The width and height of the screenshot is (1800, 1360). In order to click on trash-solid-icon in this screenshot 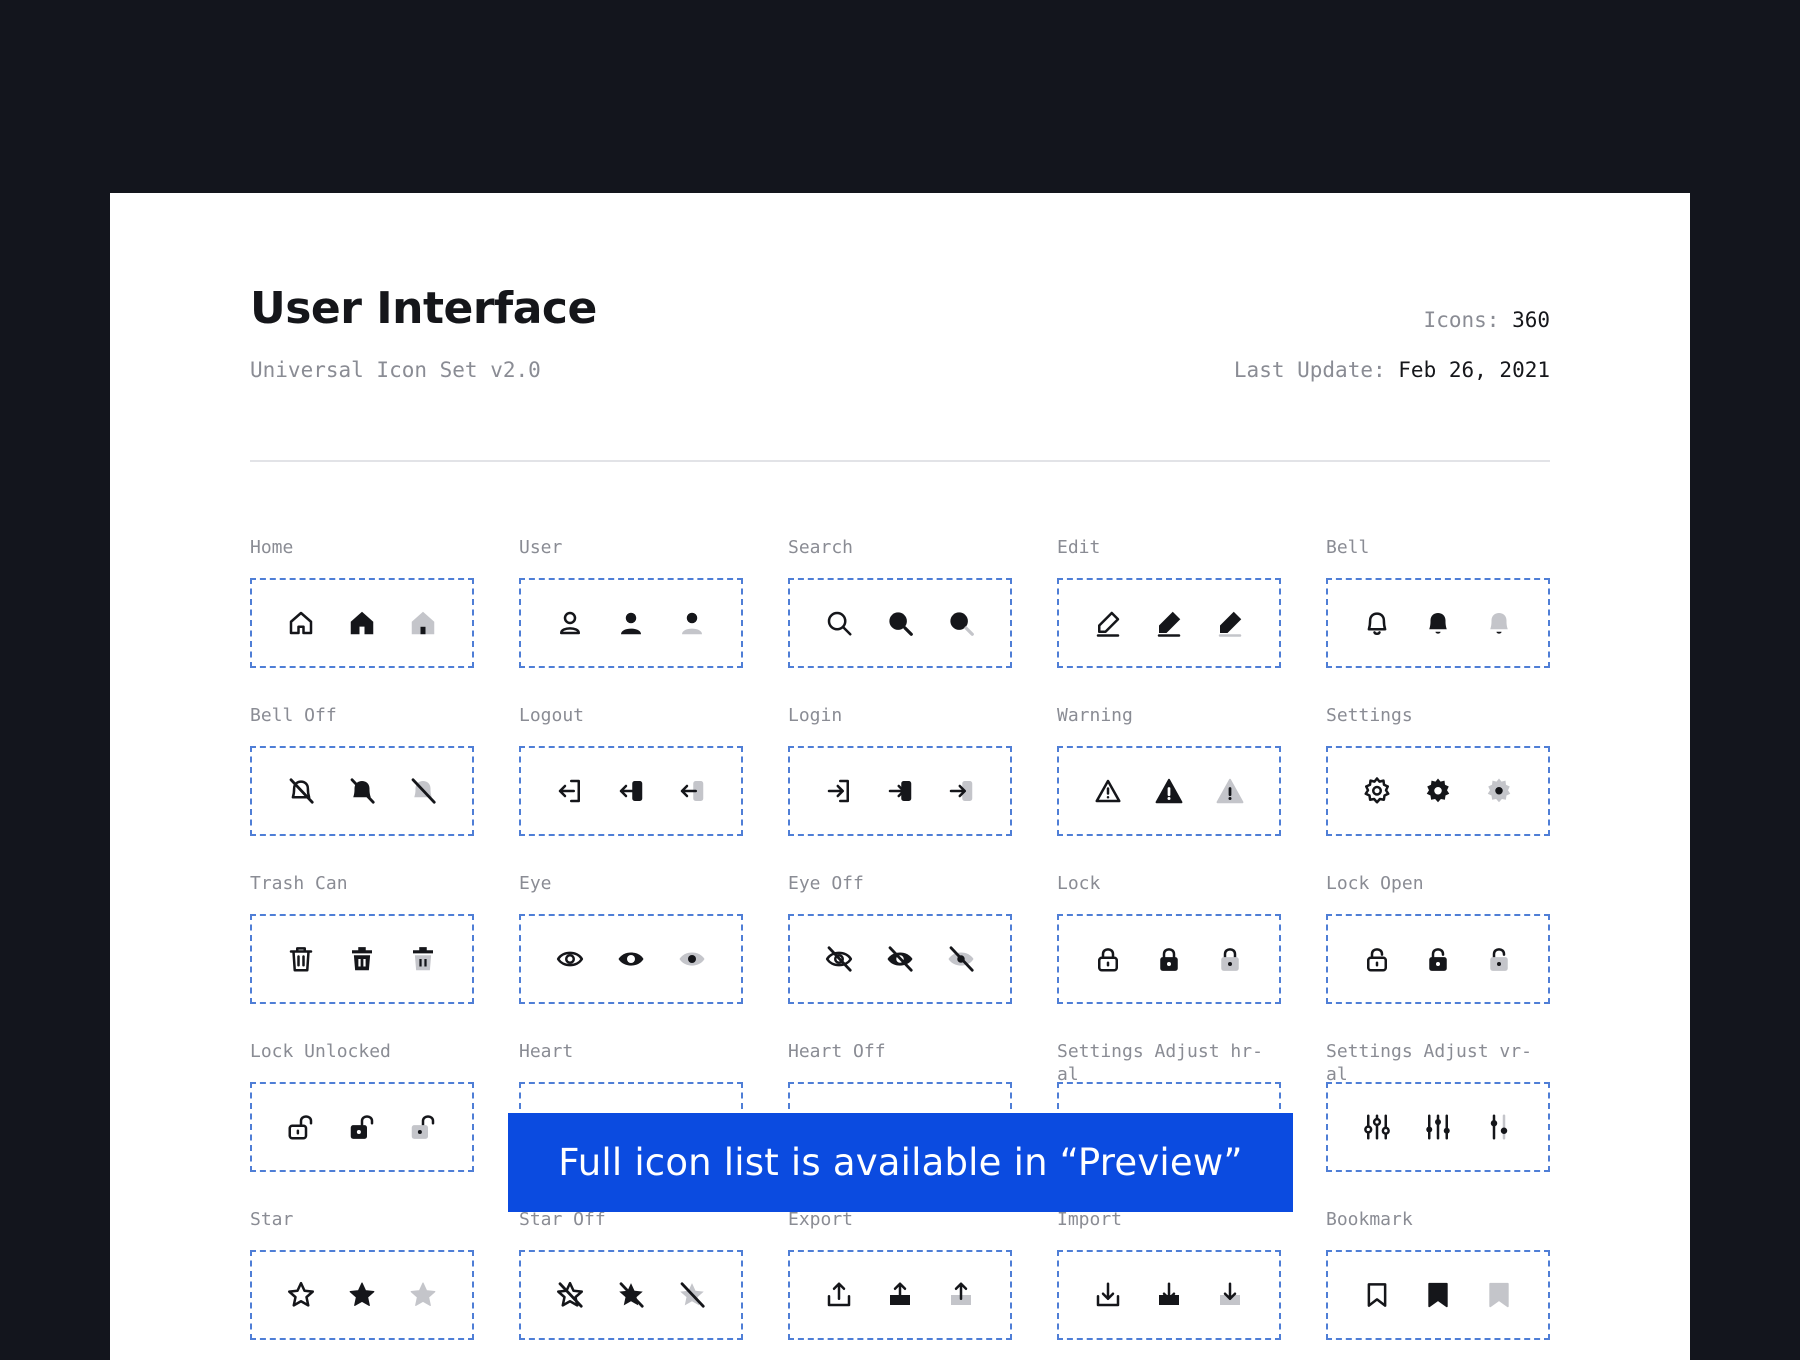, I will do `click(362, 959)`.